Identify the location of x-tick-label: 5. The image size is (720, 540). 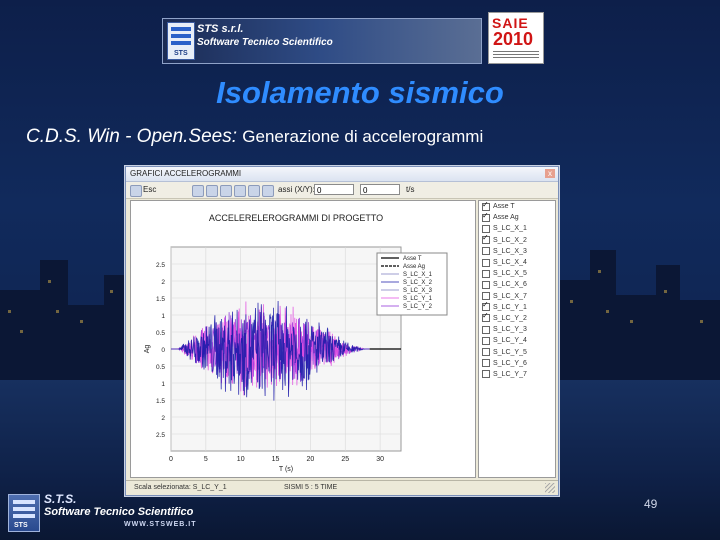
(206, 459).